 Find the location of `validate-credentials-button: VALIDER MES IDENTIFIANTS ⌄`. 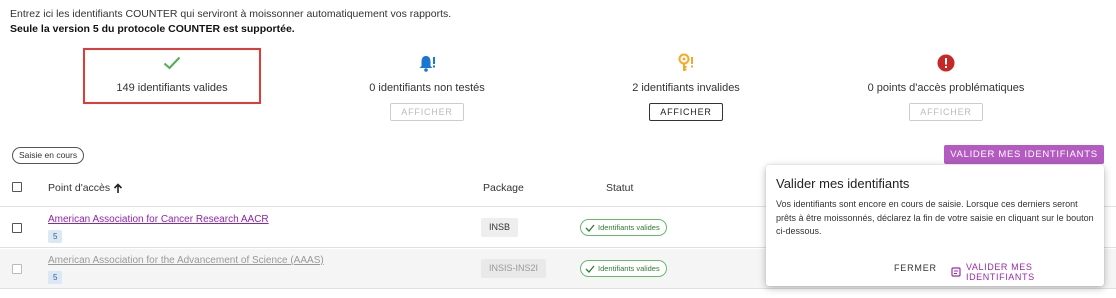

validate-credentials-button: VALIDER MES IDENTIFIANTS ⌄ is located at coordinates (1024, 162).